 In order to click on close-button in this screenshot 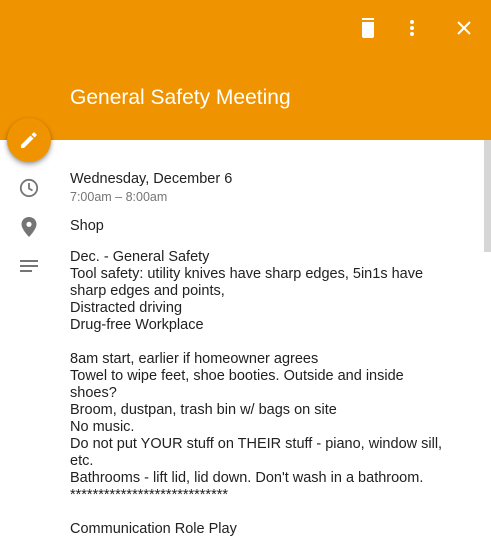, I will do `click(464, 28)`.